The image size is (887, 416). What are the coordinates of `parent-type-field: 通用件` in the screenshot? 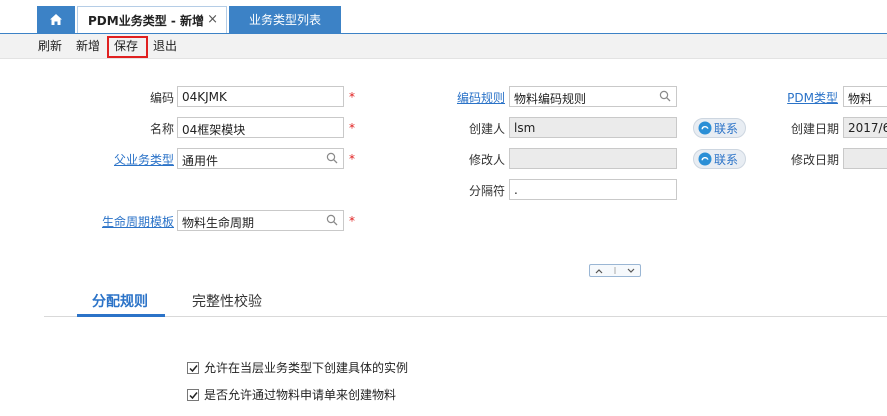 It's located at (260, 158).